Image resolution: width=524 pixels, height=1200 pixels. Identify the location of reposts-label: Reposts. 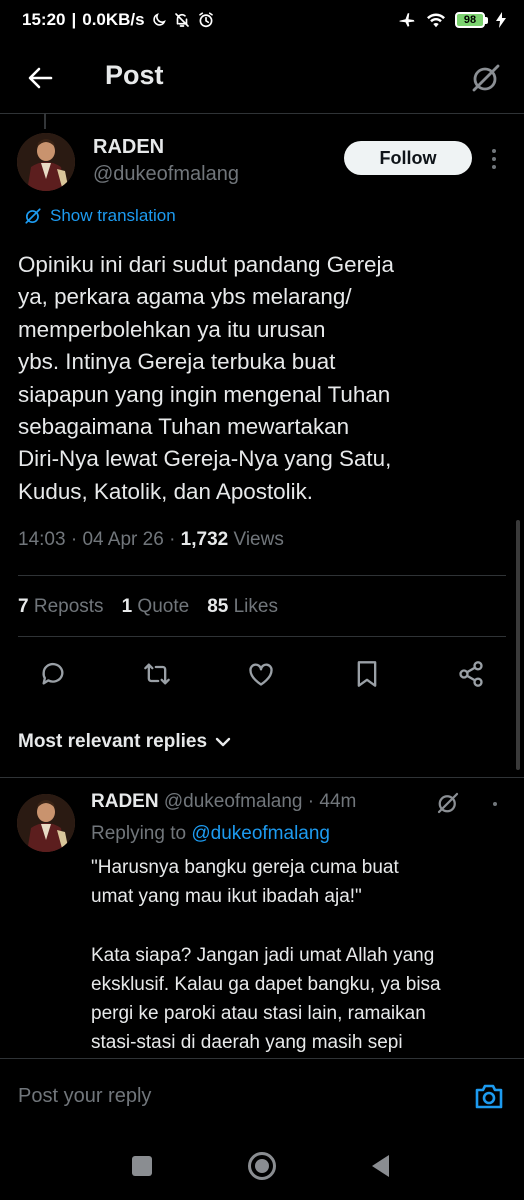
(68, 606).